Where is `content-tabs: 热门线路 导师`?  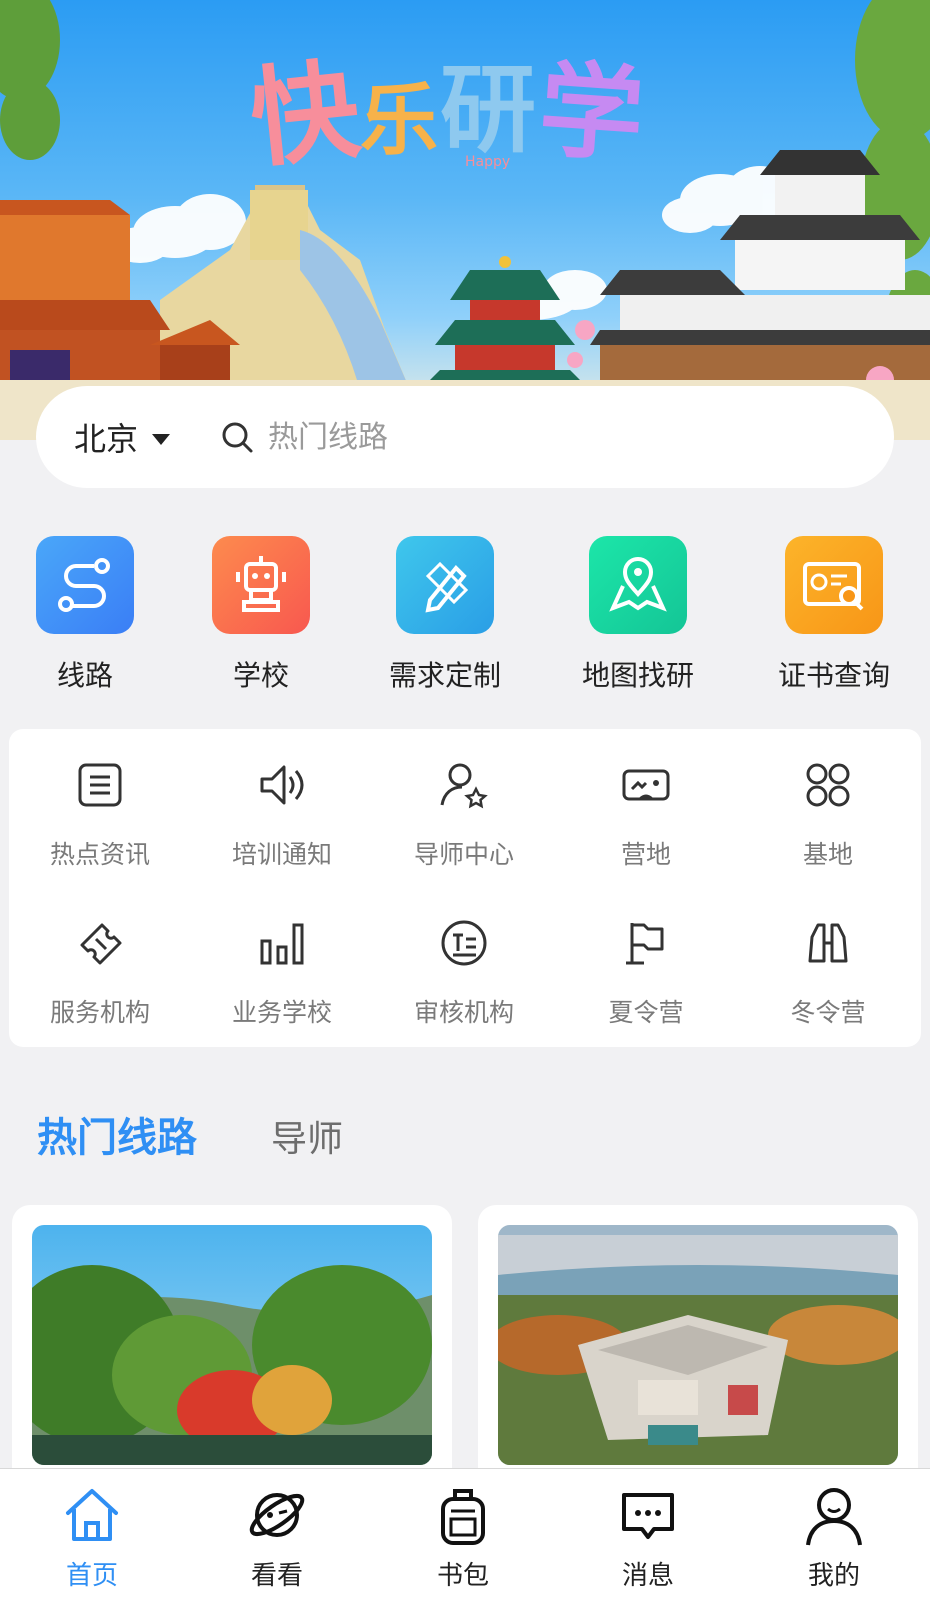
content-tabs: 热门线路 导师 is located at coordinates (190, 1135).